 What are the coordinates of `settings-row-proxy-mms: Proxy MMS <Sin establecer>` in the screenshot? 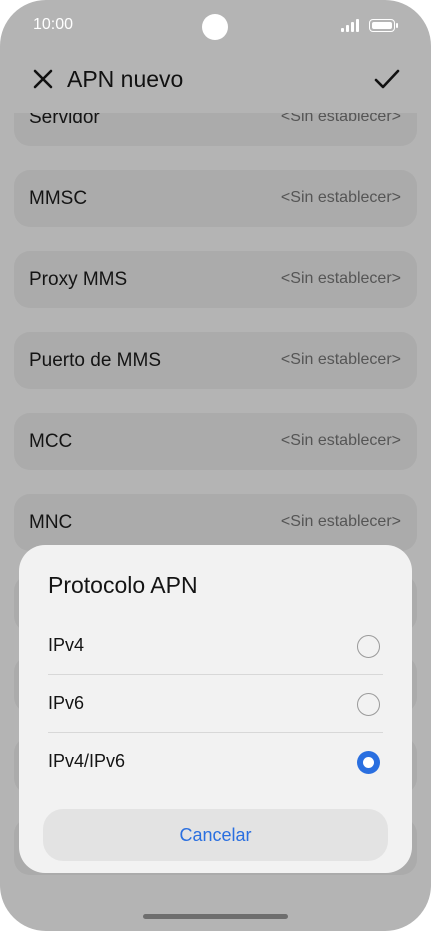 It's located at (215, 279).